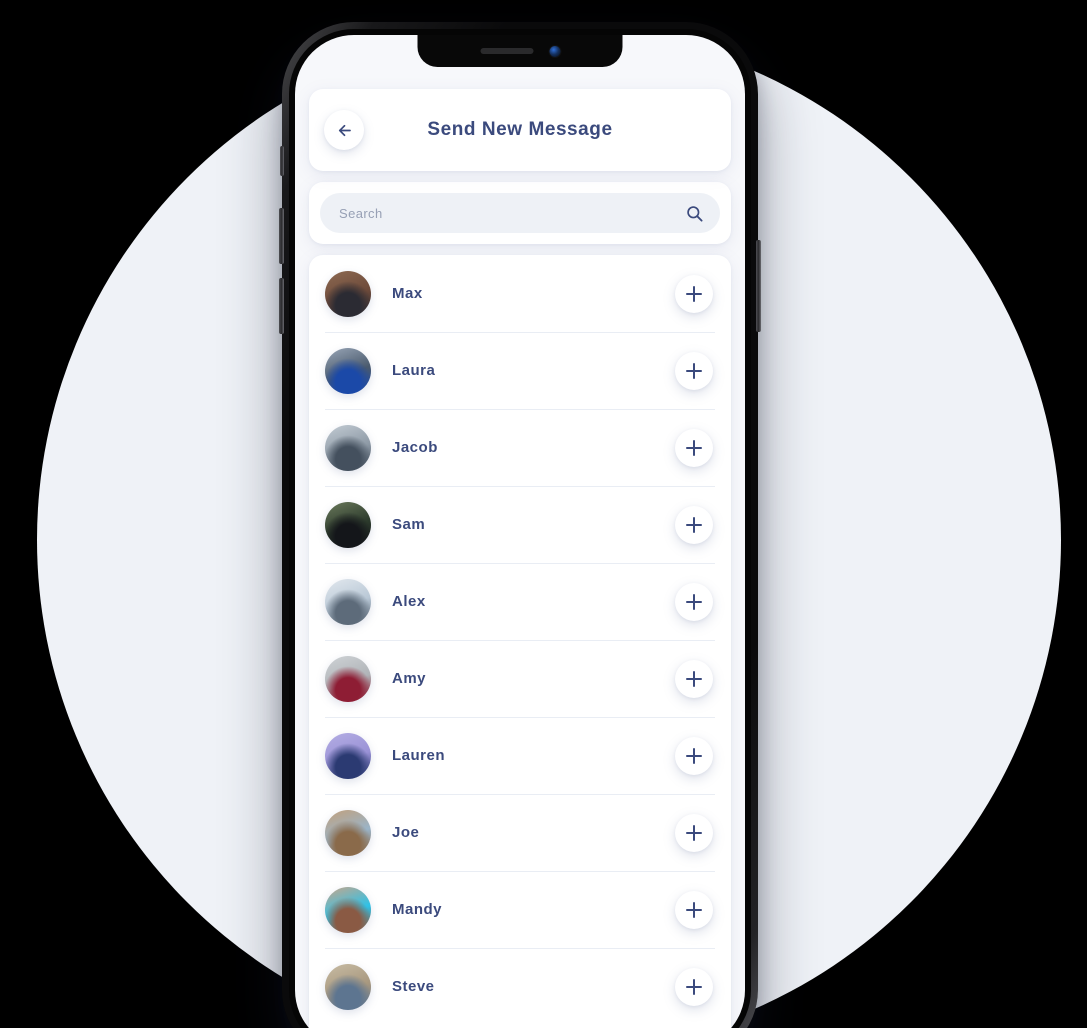  I want to click on search-field, so click(520, 213).